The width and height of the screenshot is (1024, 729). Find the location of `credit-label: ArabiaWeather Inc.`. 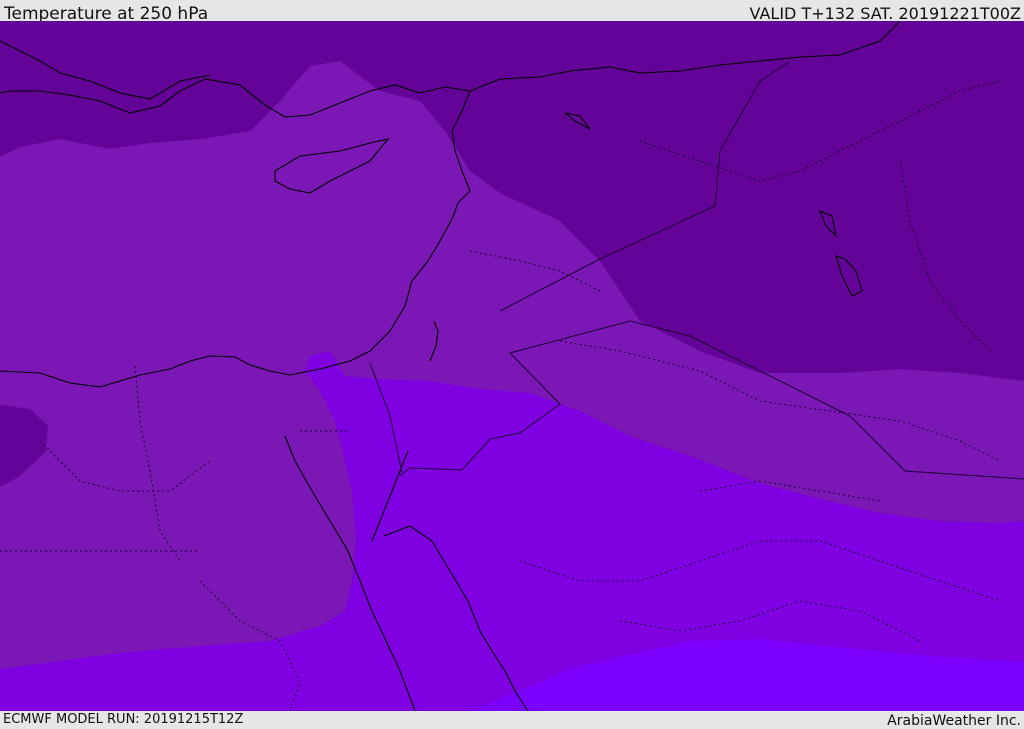

credit-label: ArabiaWeather Inc. is located at coordinates (954, 721).